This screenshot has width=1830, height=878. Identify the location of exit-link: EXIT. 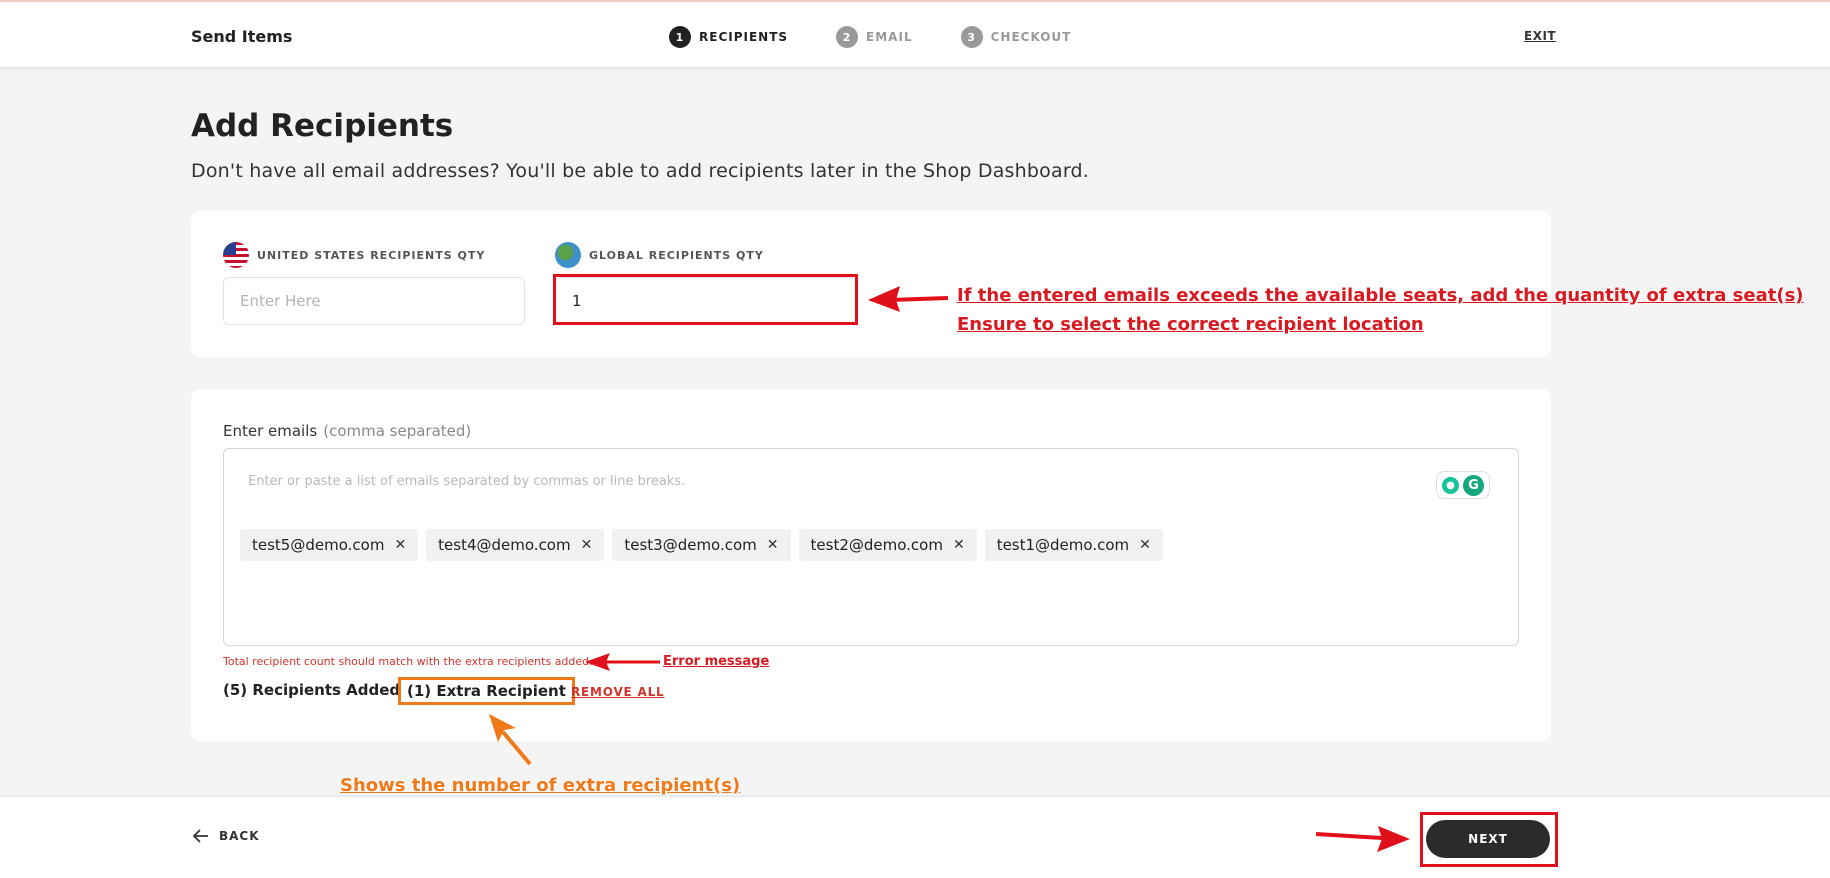
(1540, 36).